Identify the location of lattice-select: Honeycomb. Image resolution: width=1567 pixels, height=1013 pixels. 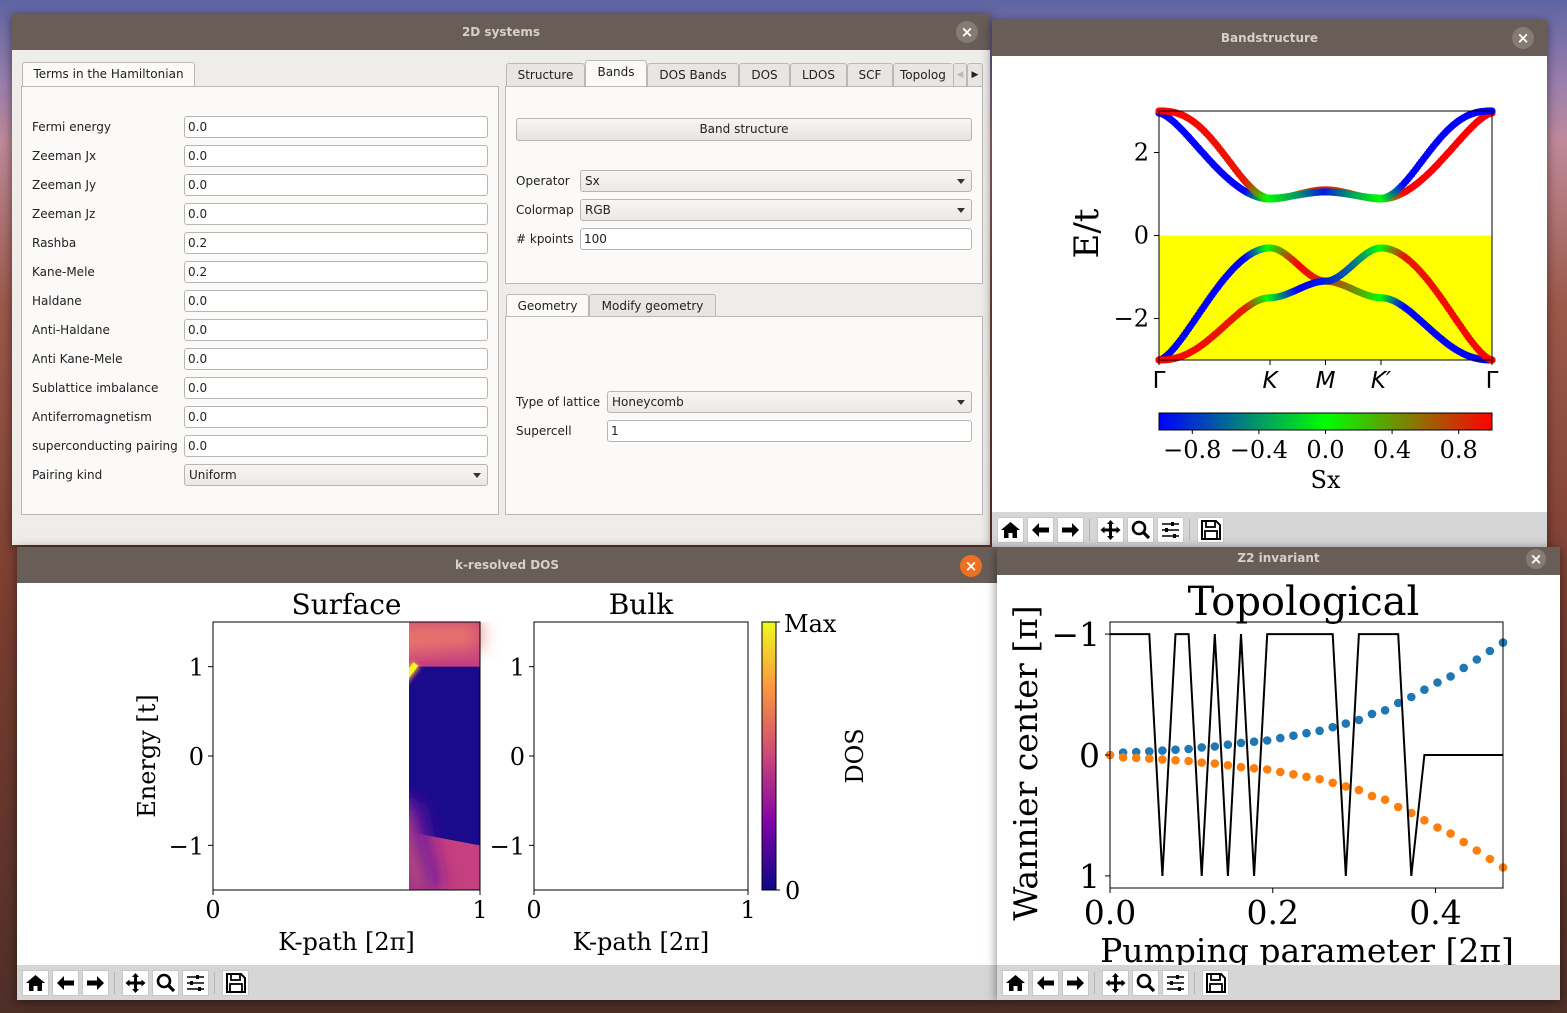
(789, 402).